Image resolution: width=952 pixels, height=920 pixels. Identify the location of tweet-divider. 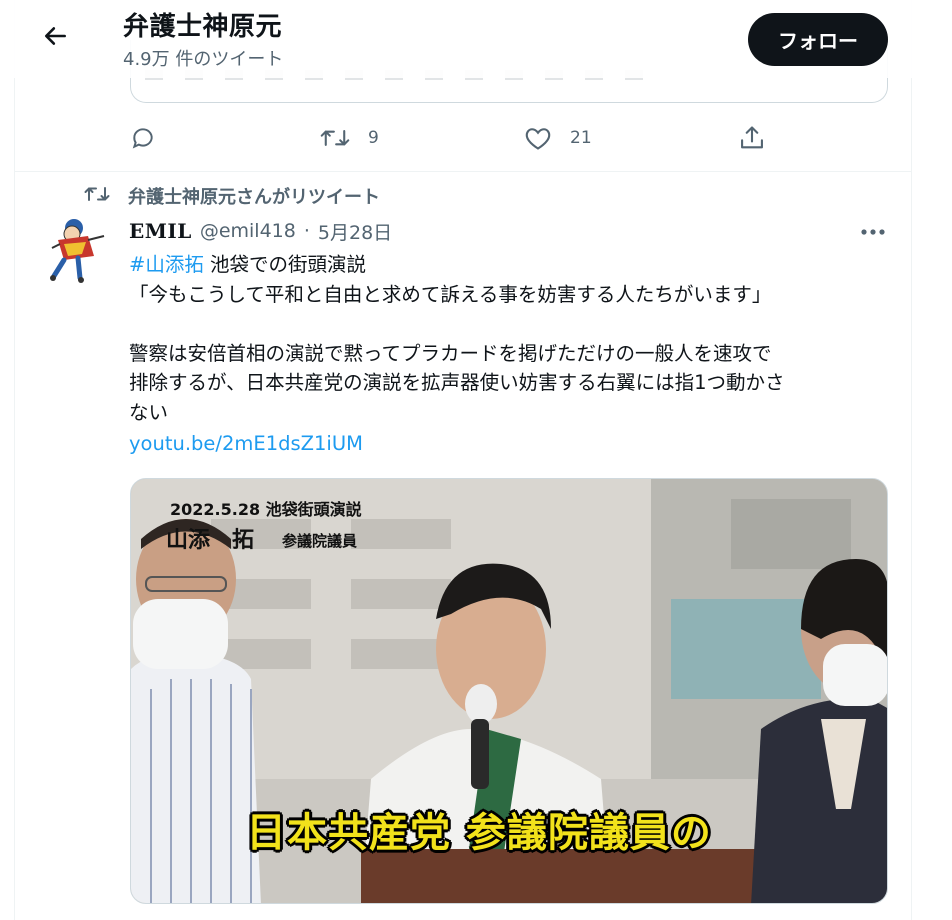
(463, 171).